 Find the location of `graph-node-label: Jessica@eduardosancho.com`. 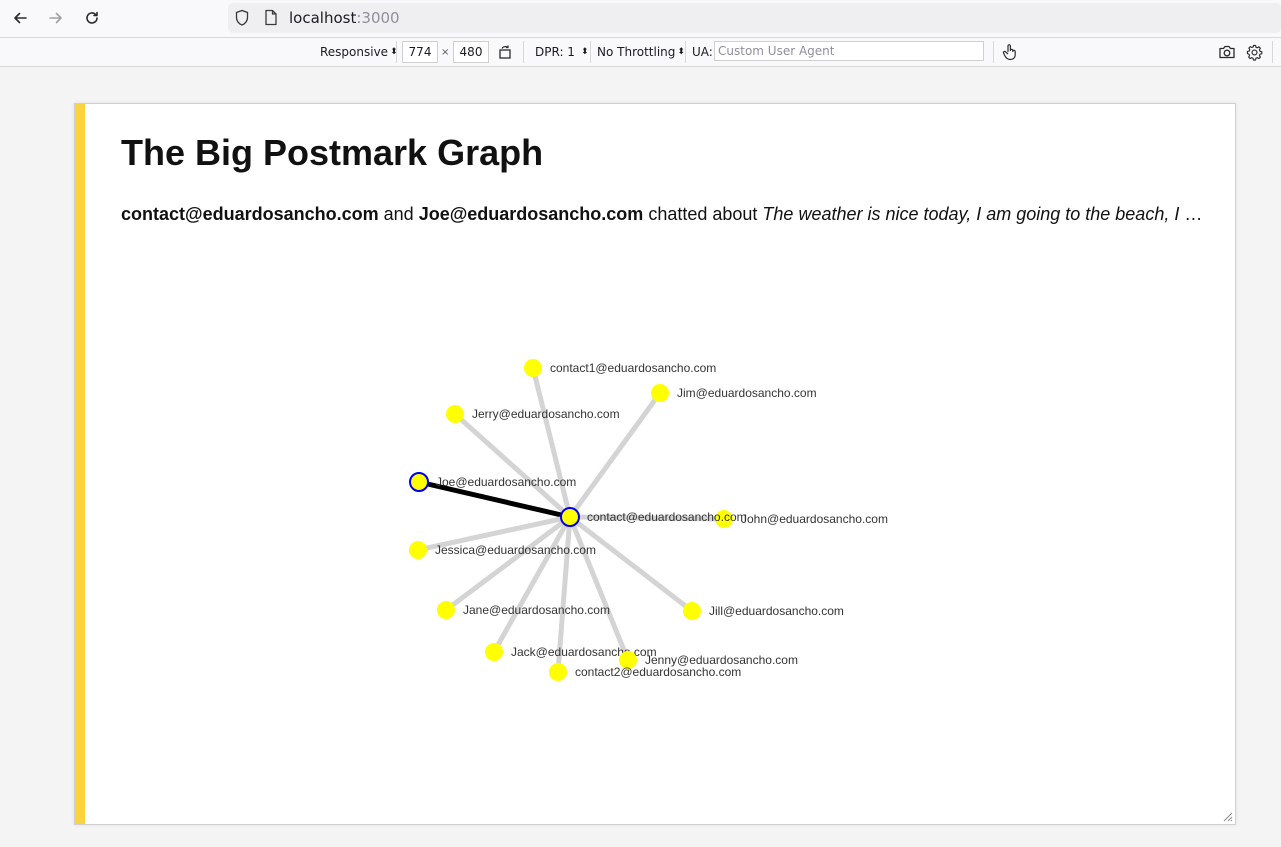

graph-node-label: Jessica@eduardosancho.com is located at coordinates (515, 550).